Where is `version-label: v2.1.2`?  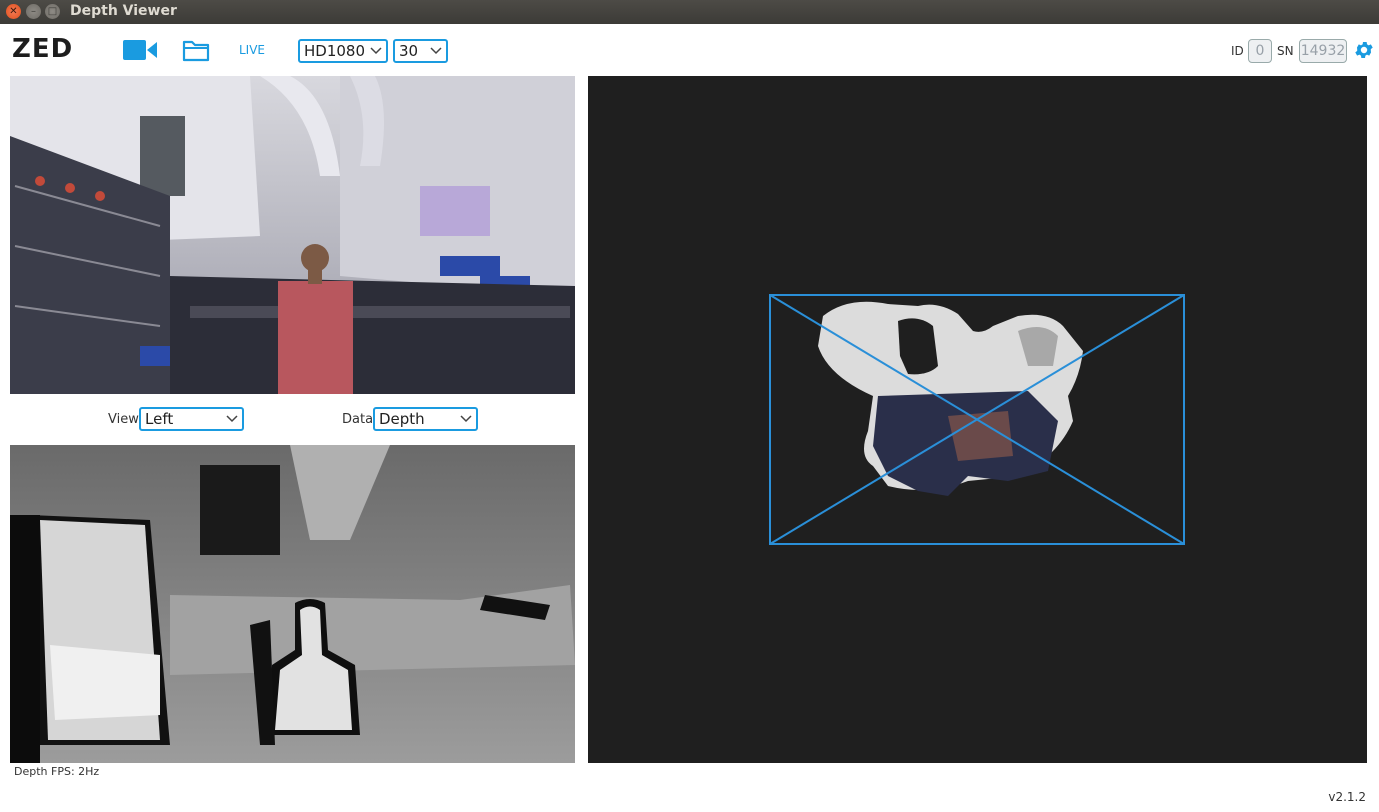
version-label: v2.1.2 is located at coordinates (1347, 797).